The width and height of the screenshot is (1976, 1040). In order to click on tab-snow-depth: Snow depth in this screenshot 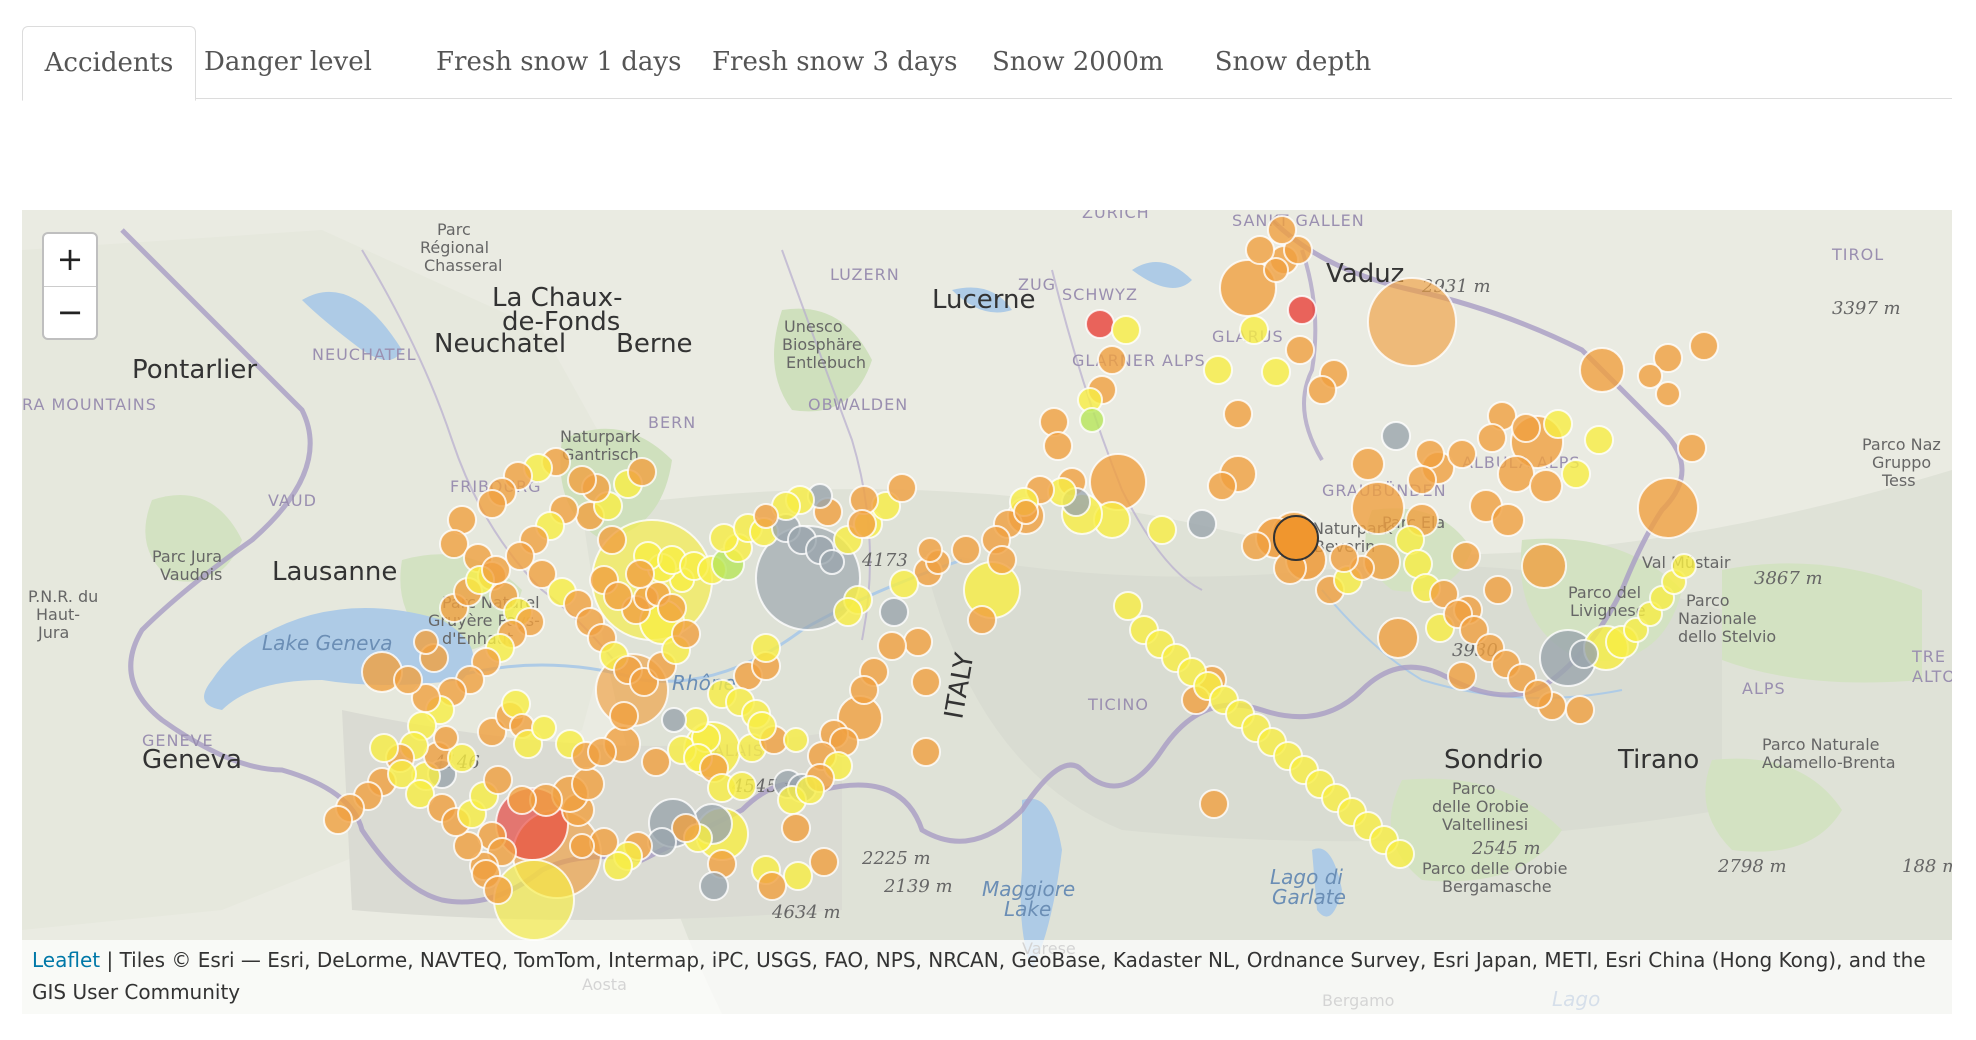, I will do `click(1293, 62)`.